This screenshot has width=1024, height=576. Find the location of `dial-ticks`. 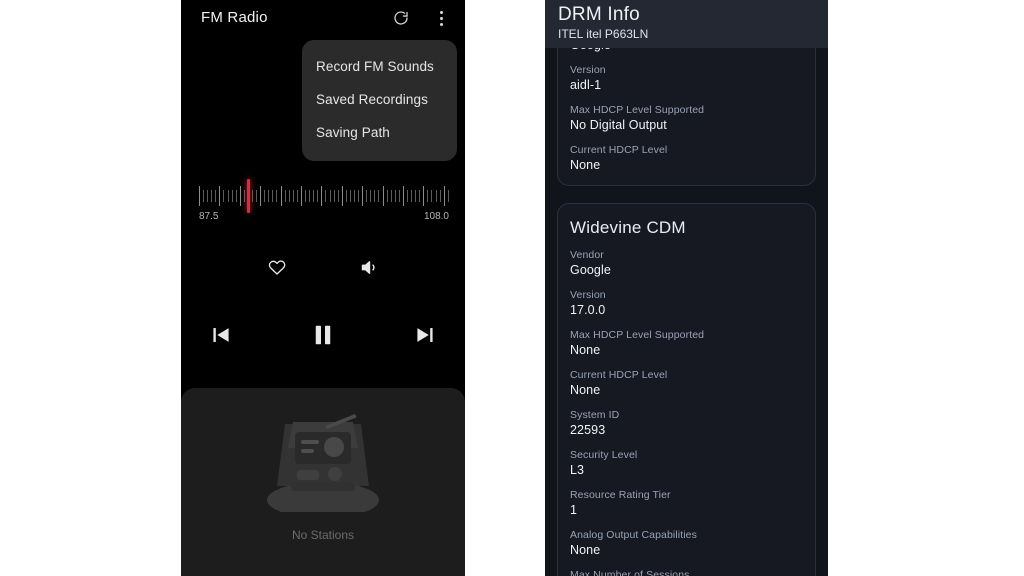

dial-ticks is located at coordinates (324, 196).